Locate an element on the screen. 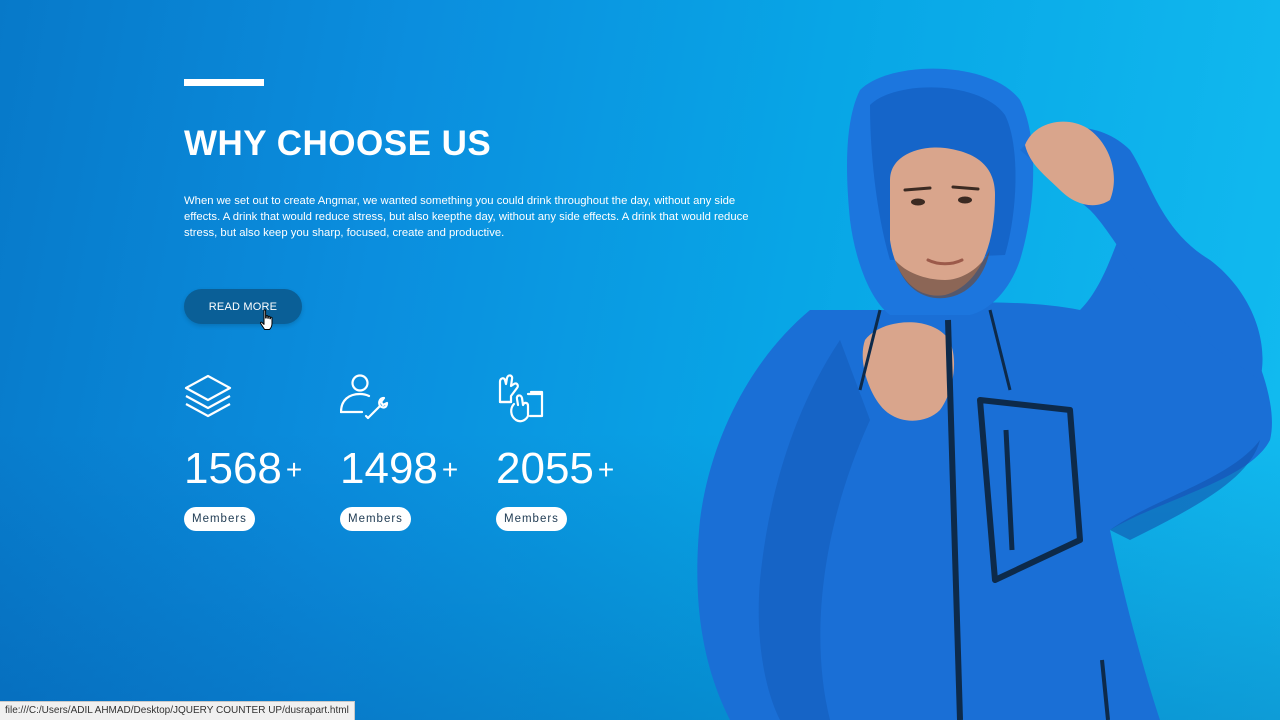  section-title: WHY CHOOSE US is located at coordinates (338, 143).